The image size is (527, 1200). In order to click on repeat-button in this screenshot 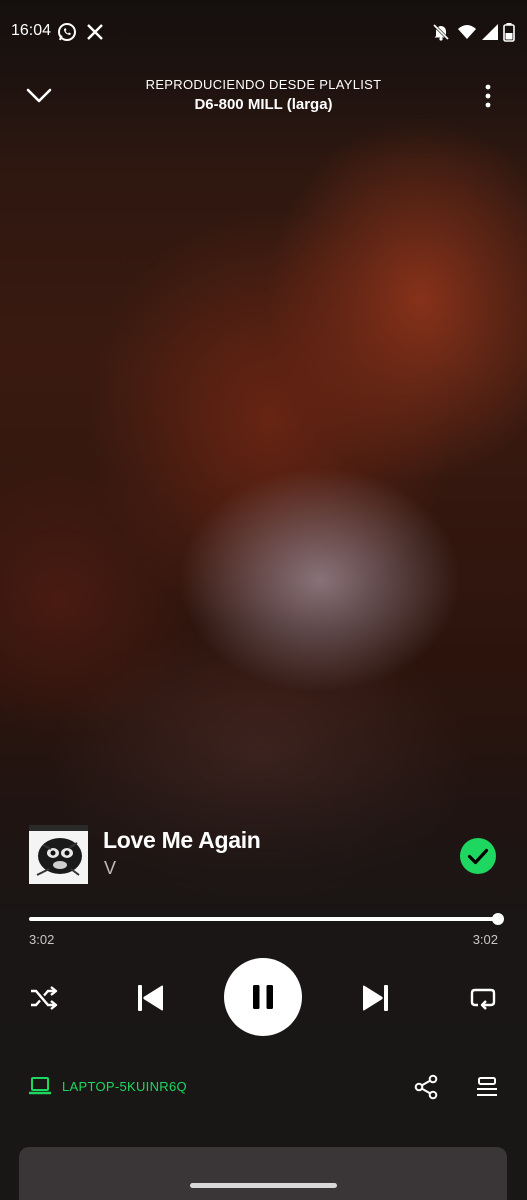, I will do `click(483, 998)`.